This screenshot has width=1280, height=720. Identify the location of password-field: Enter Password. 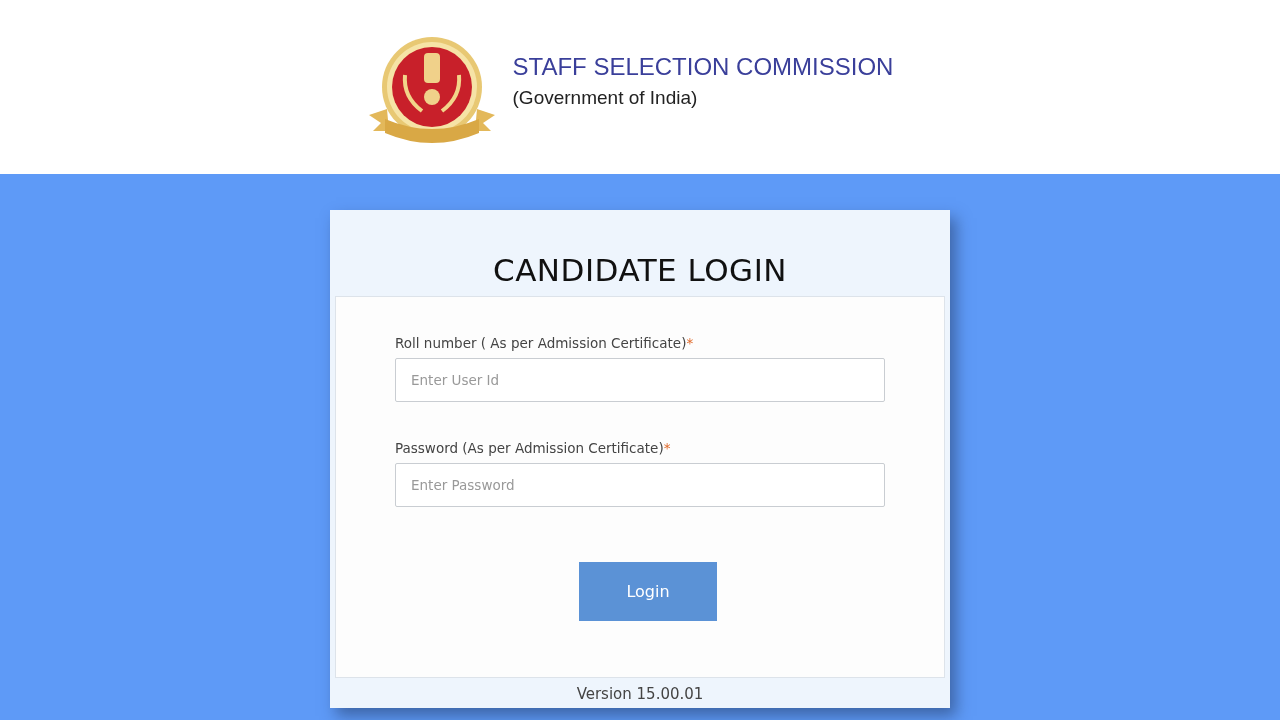
(640, 485).